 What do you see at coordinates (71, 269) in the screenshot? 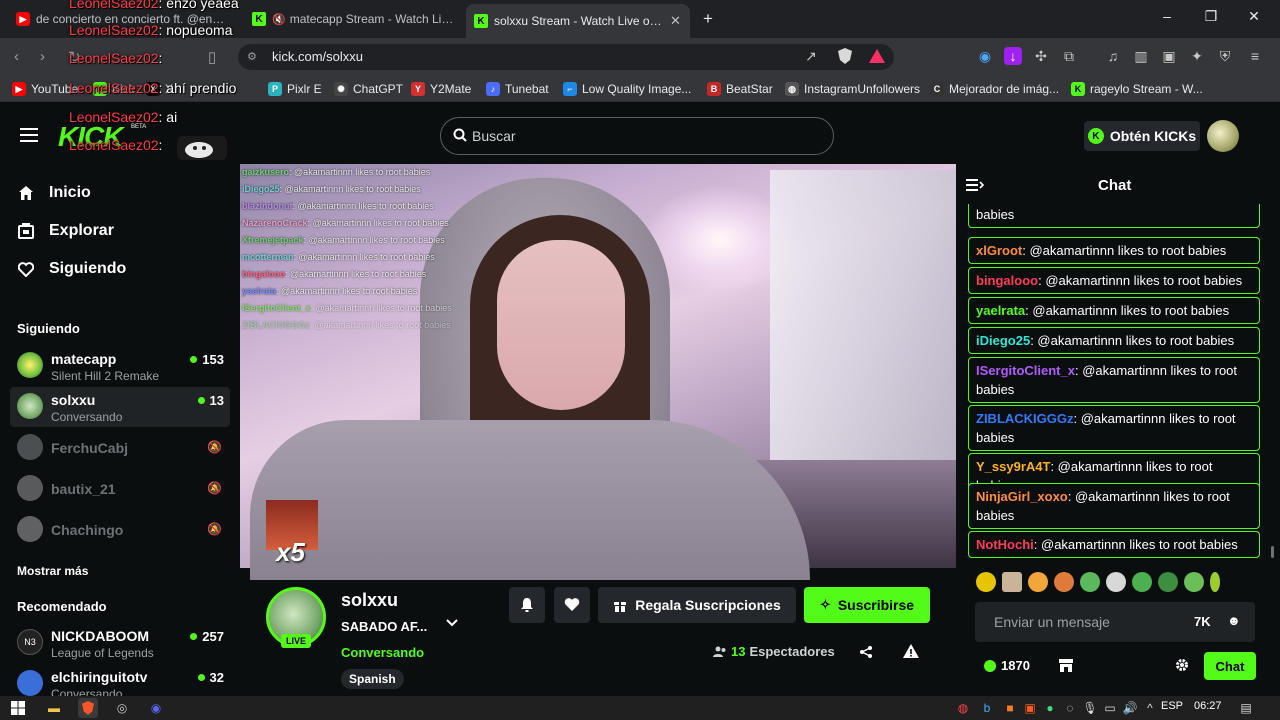
I see `nav-siguiendo: Siguiendo` at bounding box center [71, 269].